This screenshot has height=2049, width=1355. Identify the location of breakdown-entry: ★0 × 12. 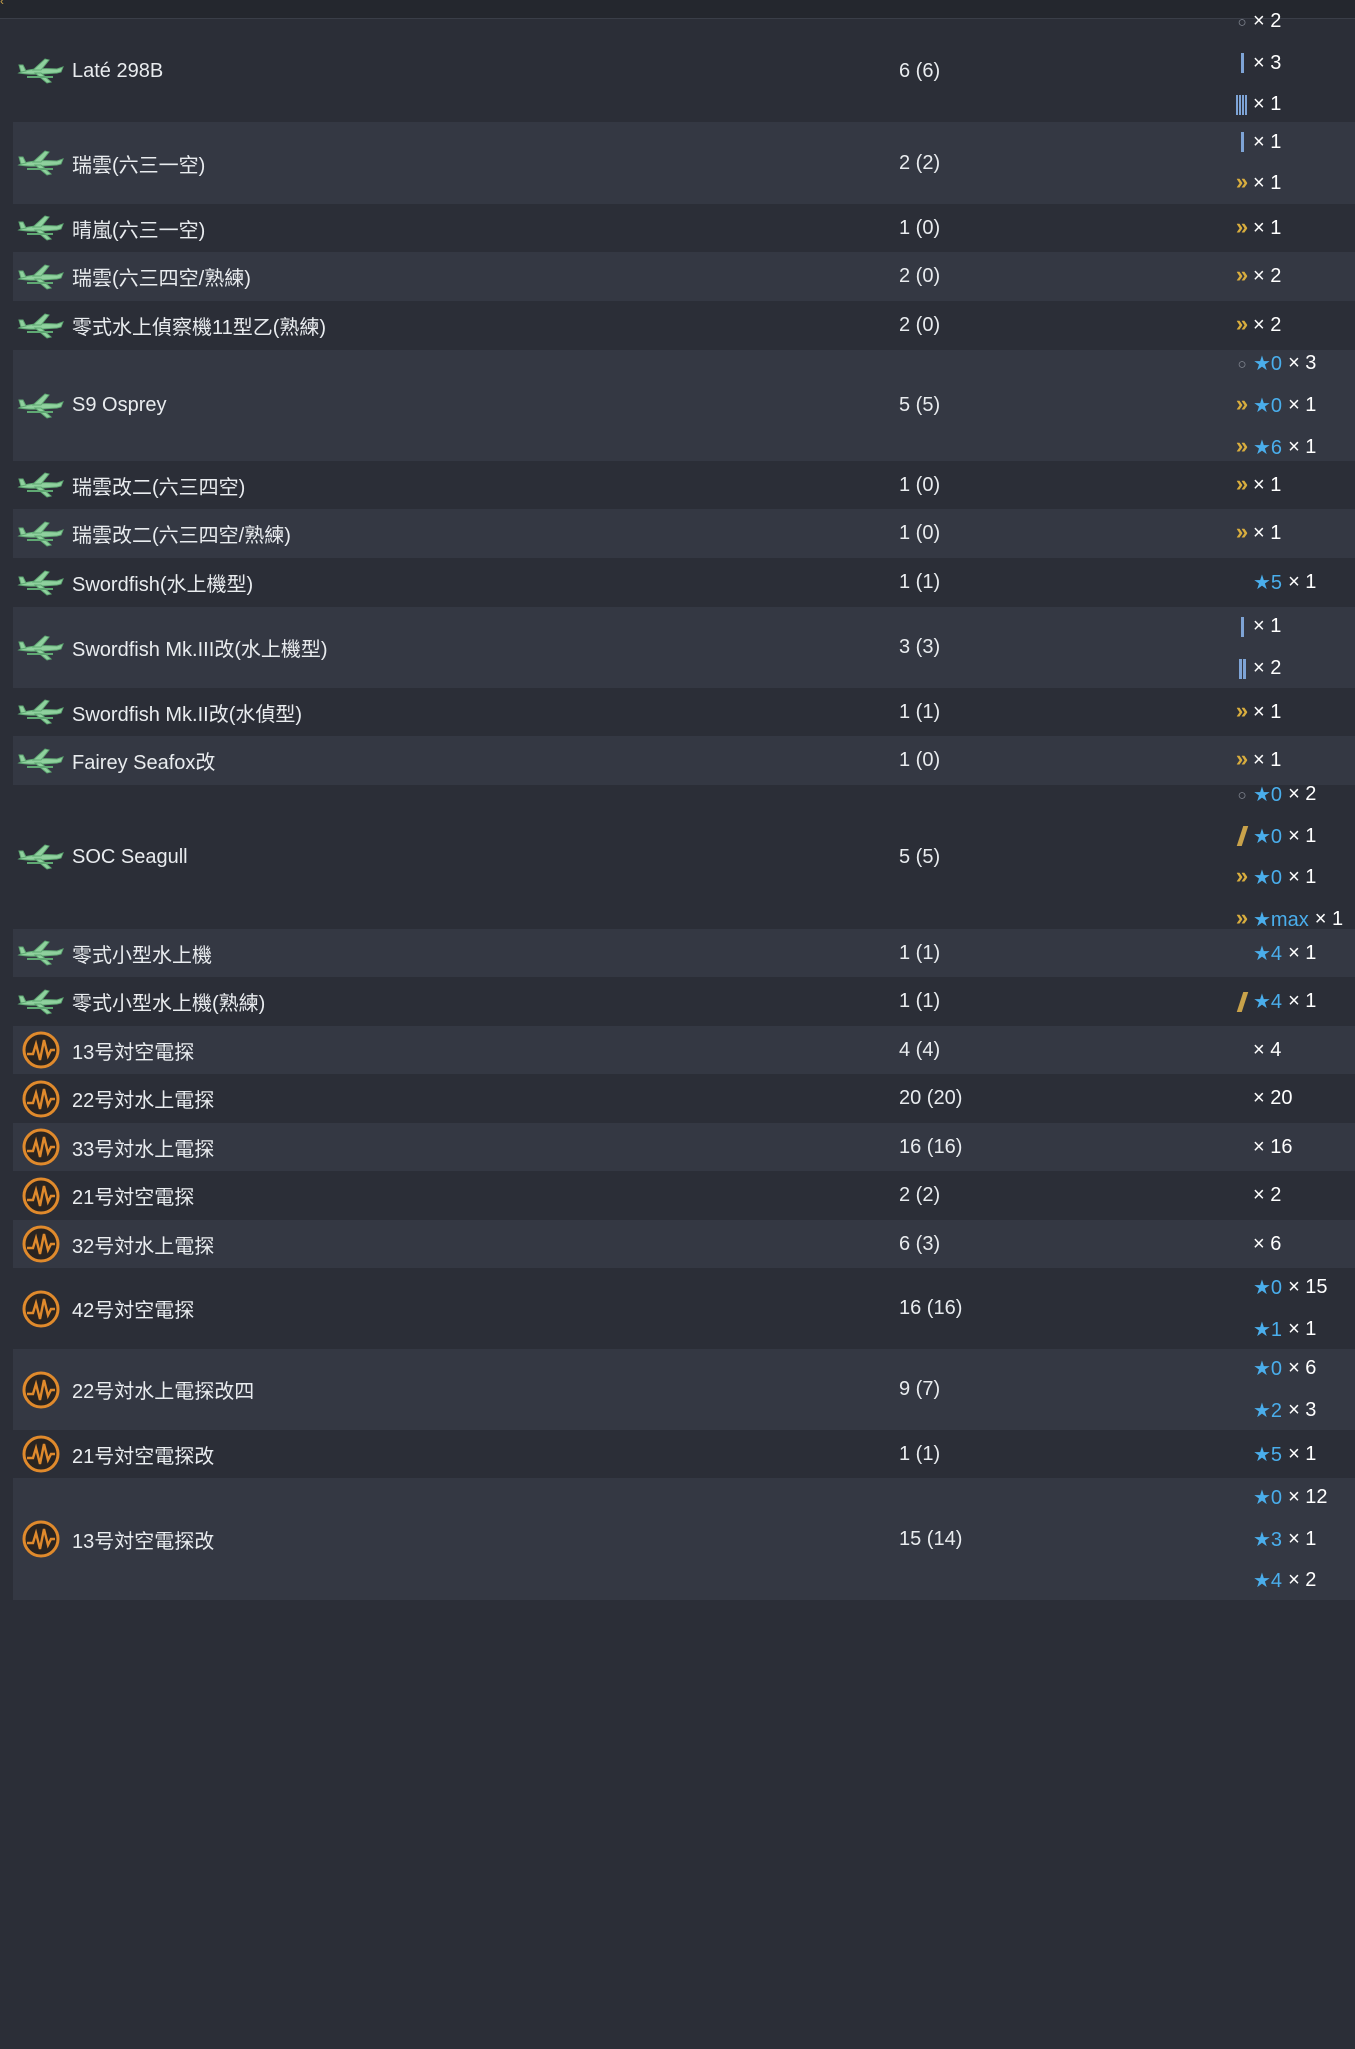
(1293, 1498).